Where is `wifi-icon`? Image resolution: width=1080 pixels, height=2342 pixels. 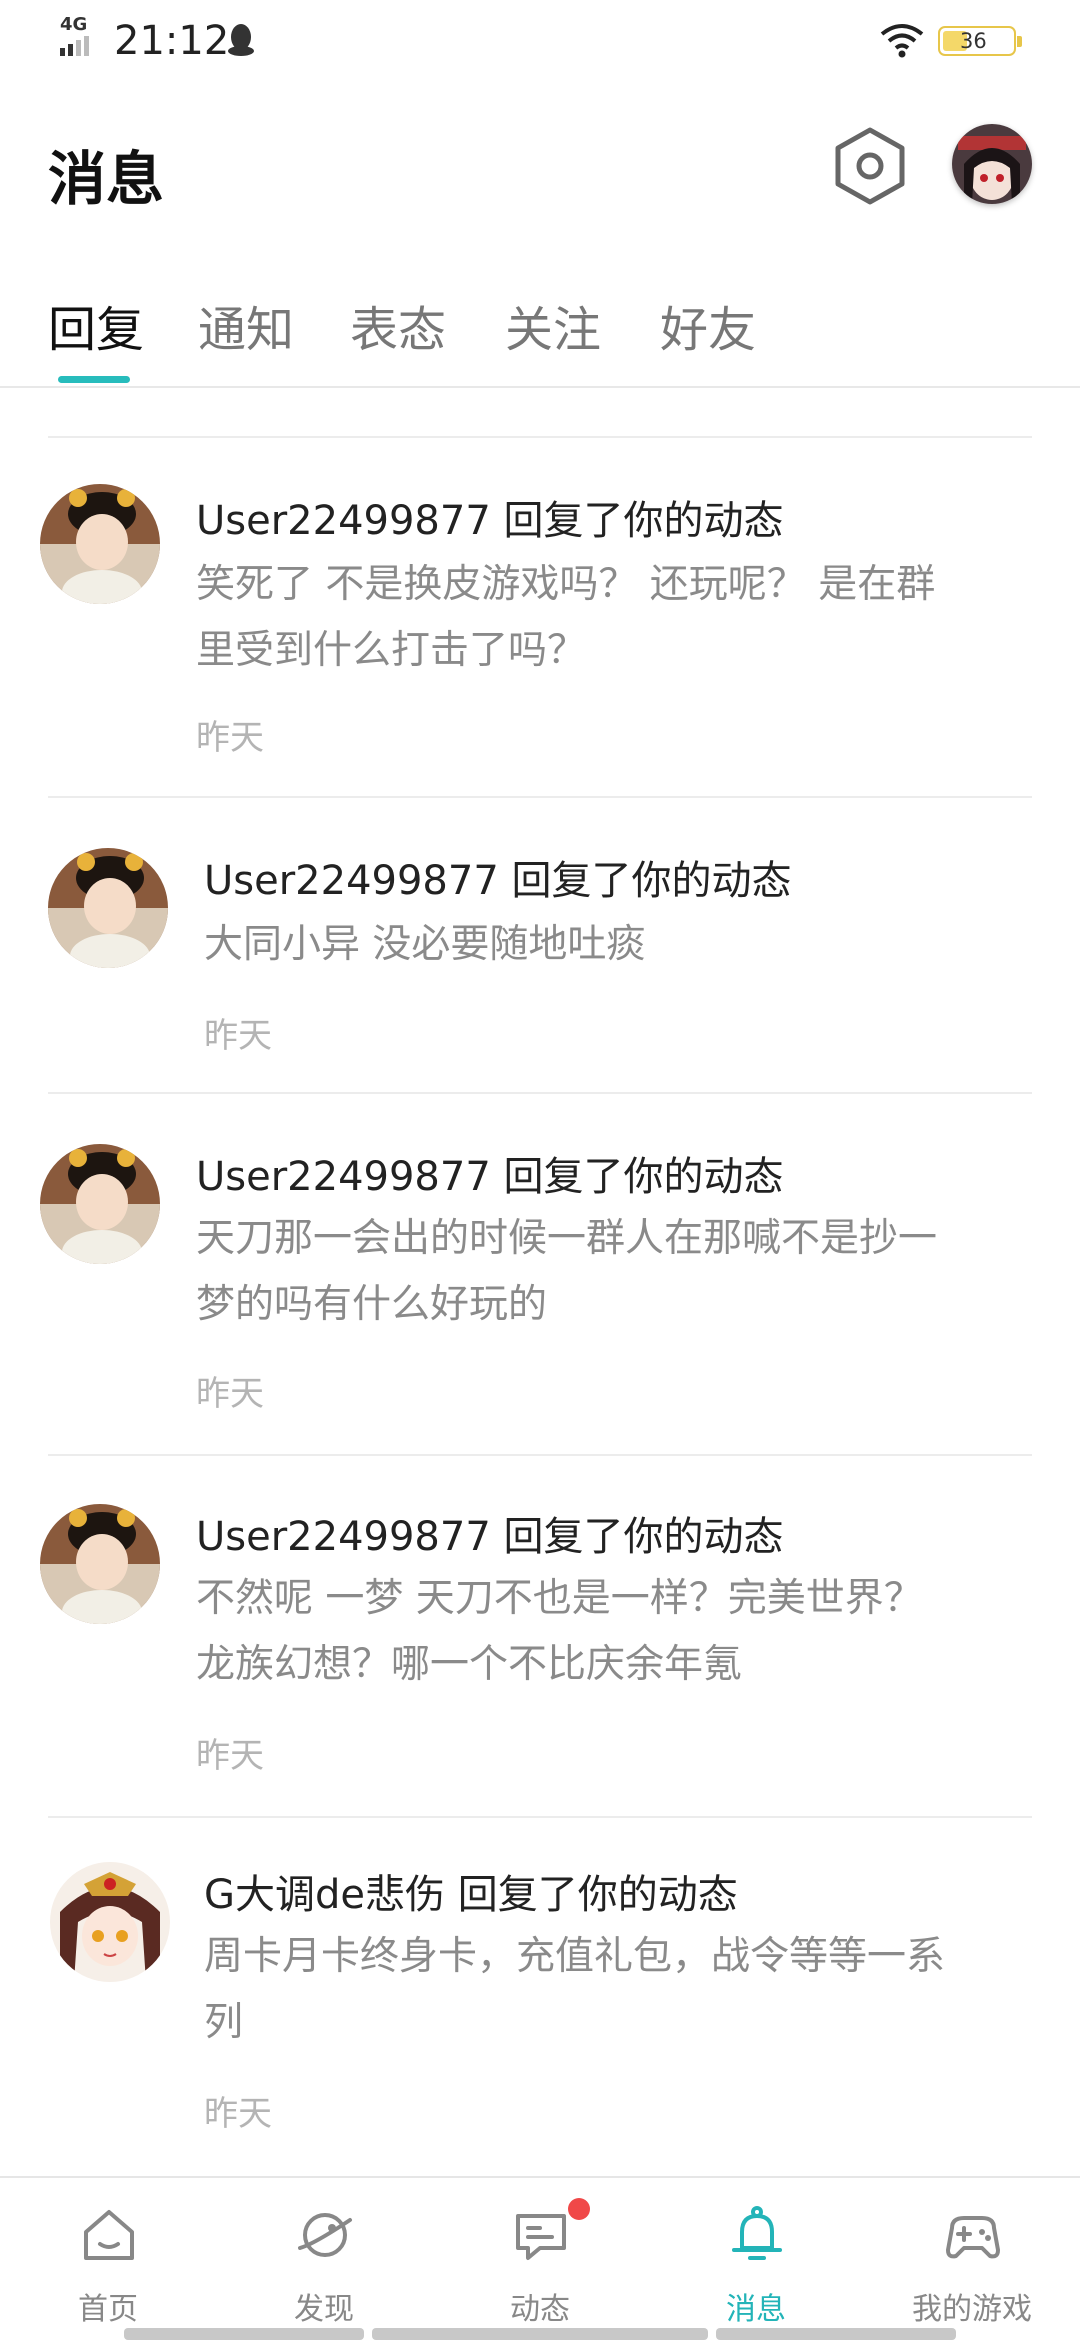
wifi-icon is located at coordinates (902, 41).